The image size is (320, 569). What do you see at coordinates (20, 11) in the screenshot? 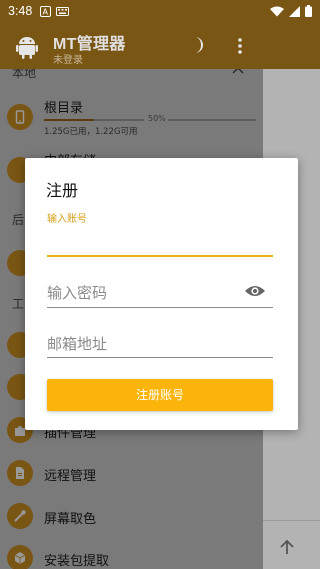
I see `status-time: 3:48` at bounding box center [20, 11].